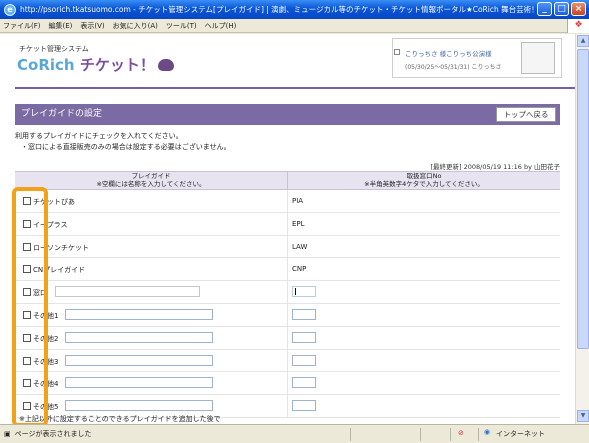  I want to click on zone-label: インターネット, so click(520, 434).